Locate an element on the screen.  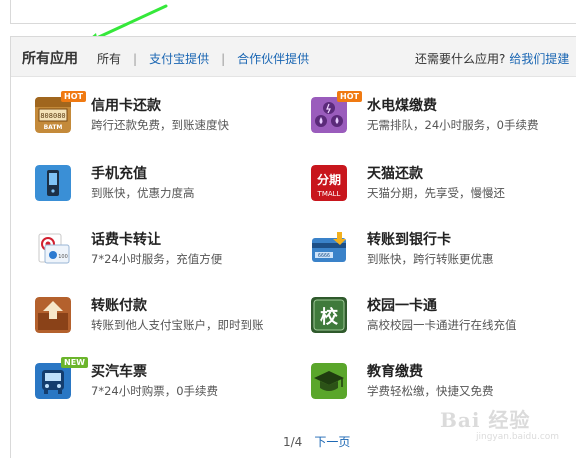
need-more-text: 还需要什么应用? is located at coordinates (460, 59).